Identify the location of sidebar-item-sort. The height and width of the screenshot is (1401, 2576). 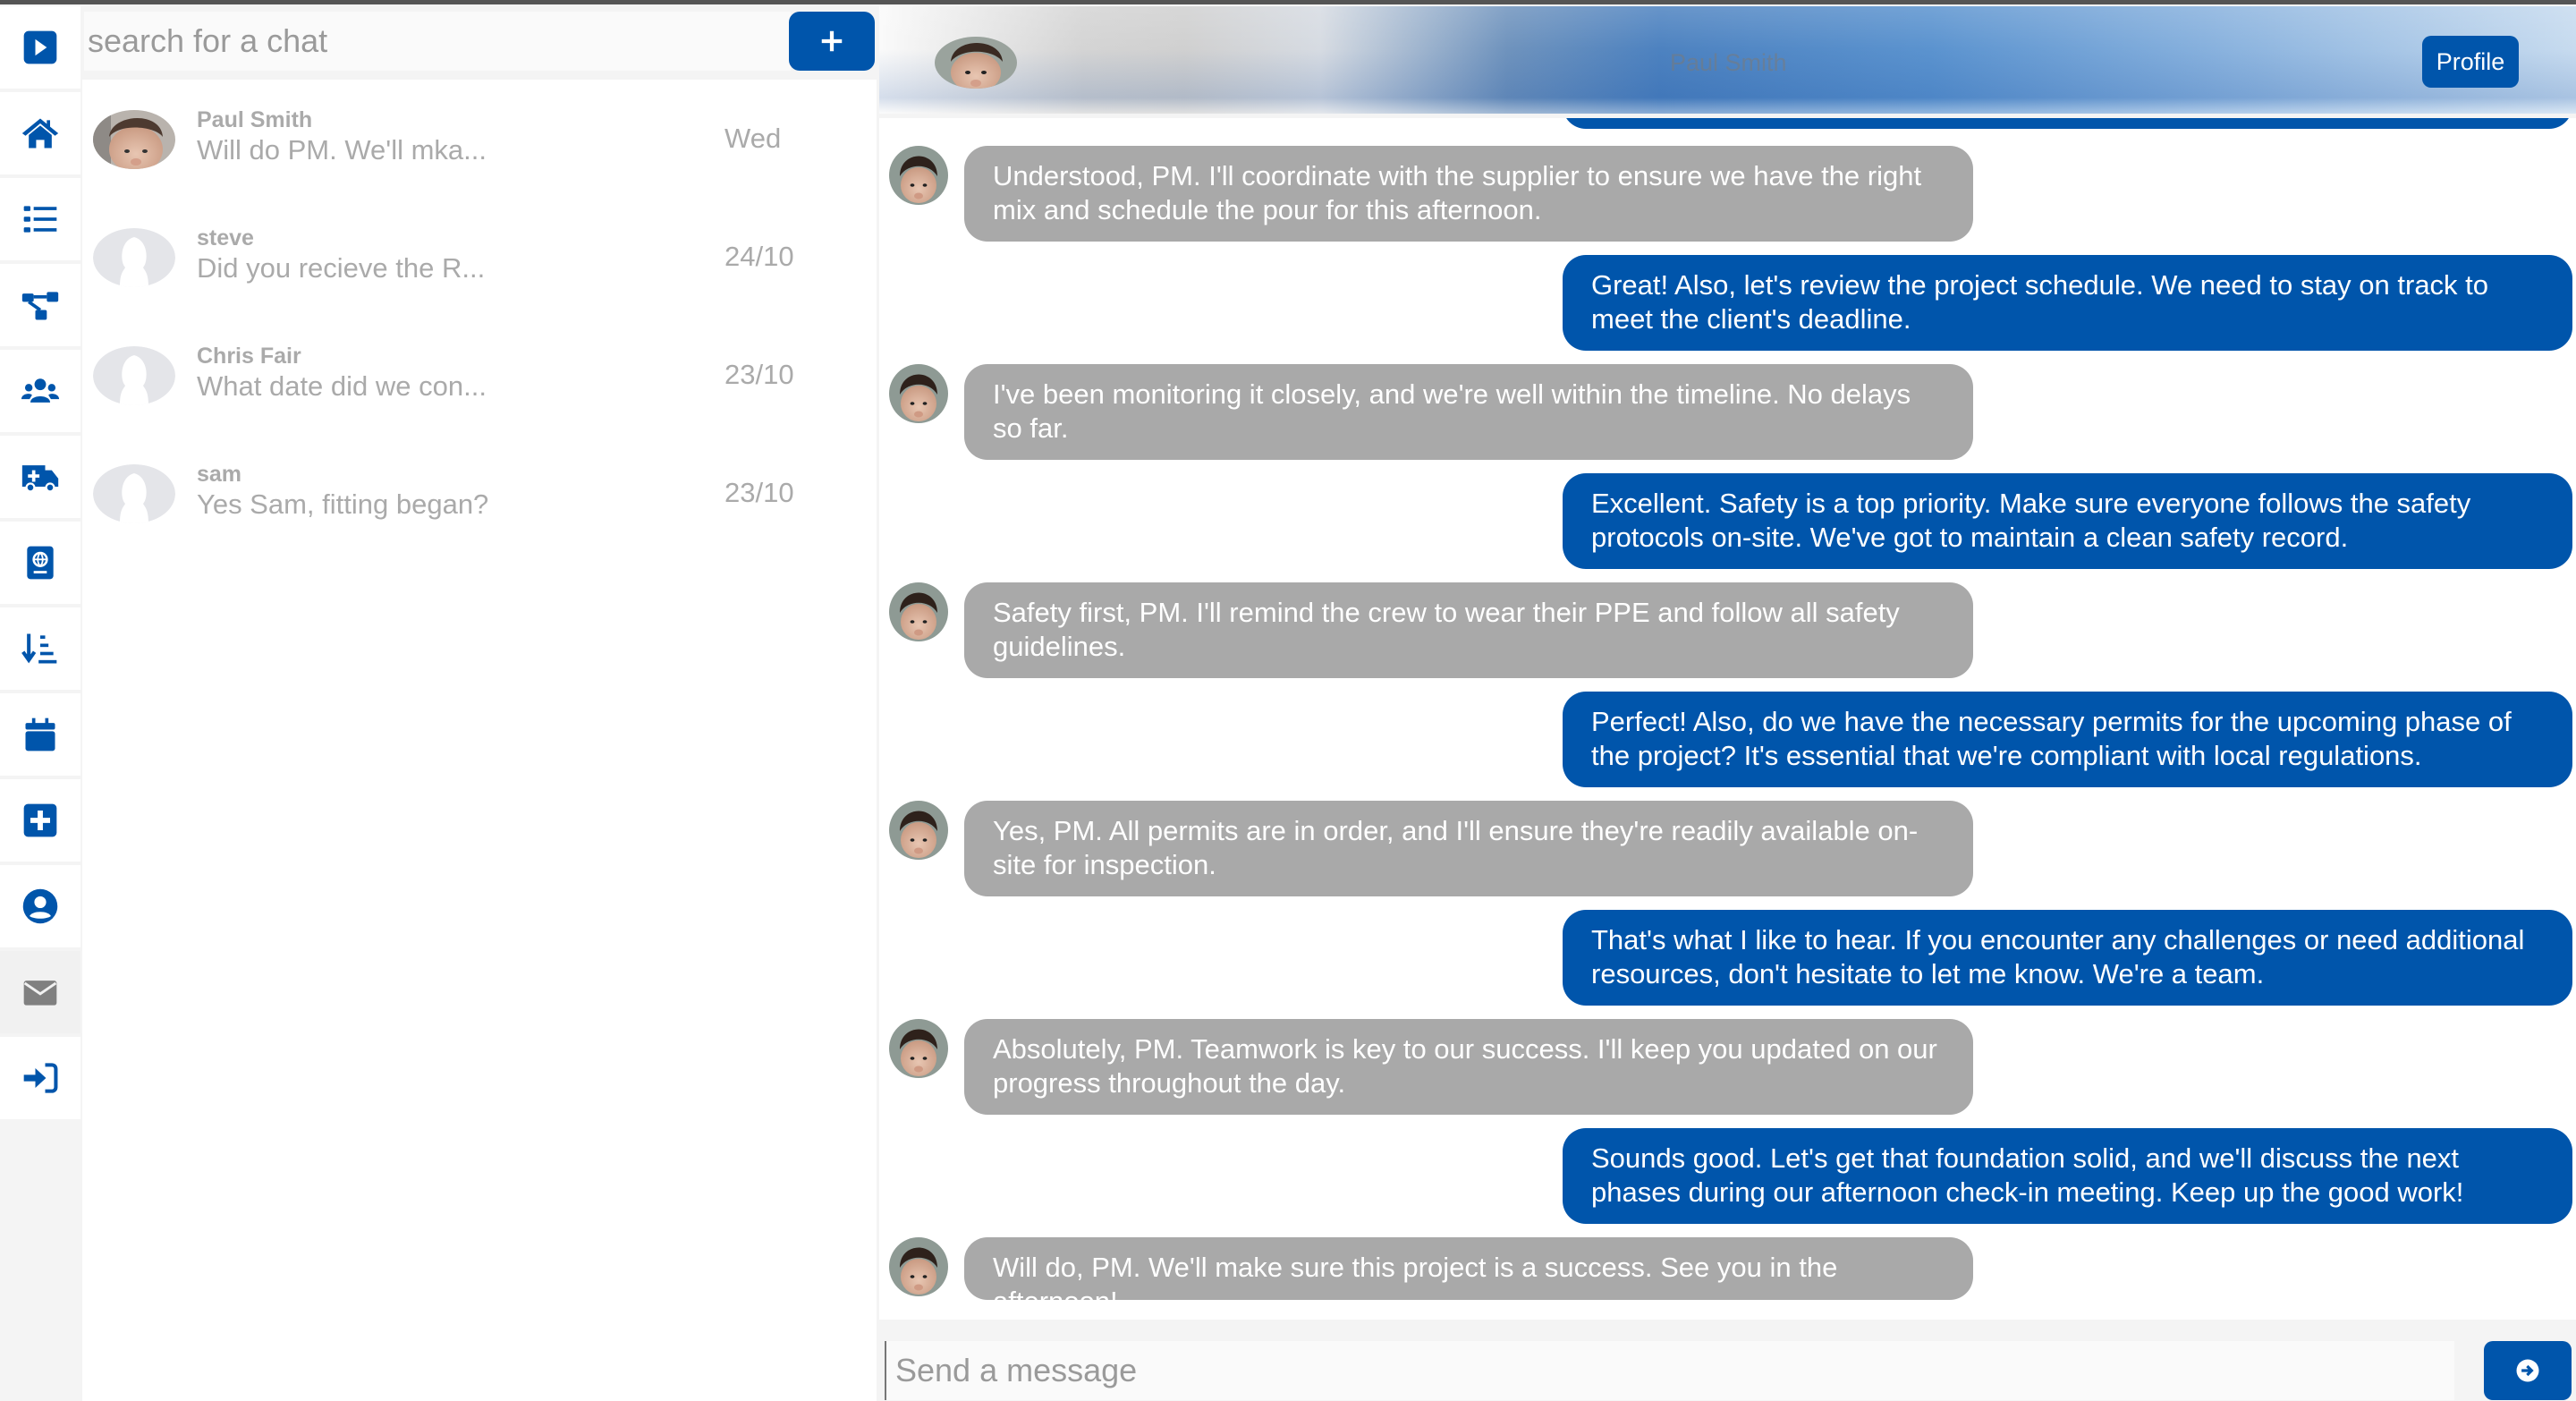
(40, 648).